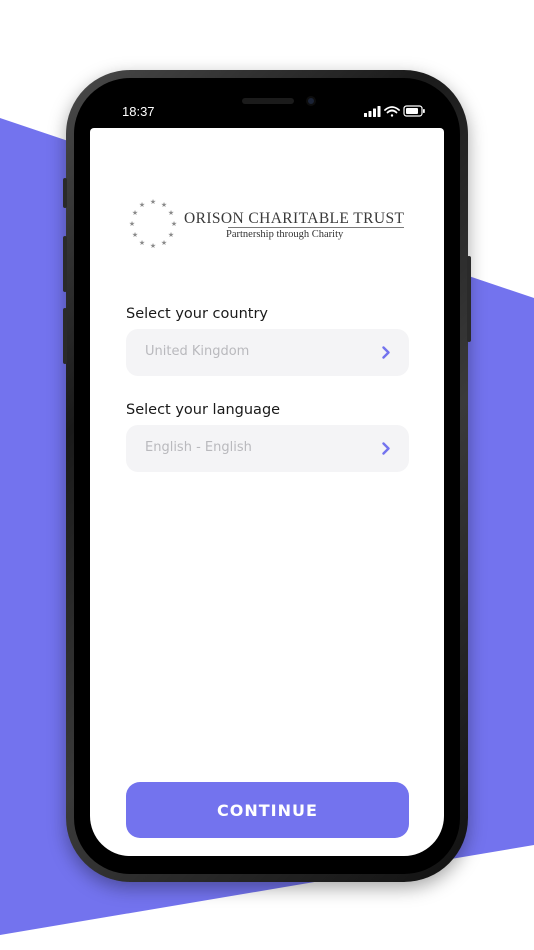  Describe the element at coordinates (372, 111) in the screenshot. I see `signal-icon` at that location.